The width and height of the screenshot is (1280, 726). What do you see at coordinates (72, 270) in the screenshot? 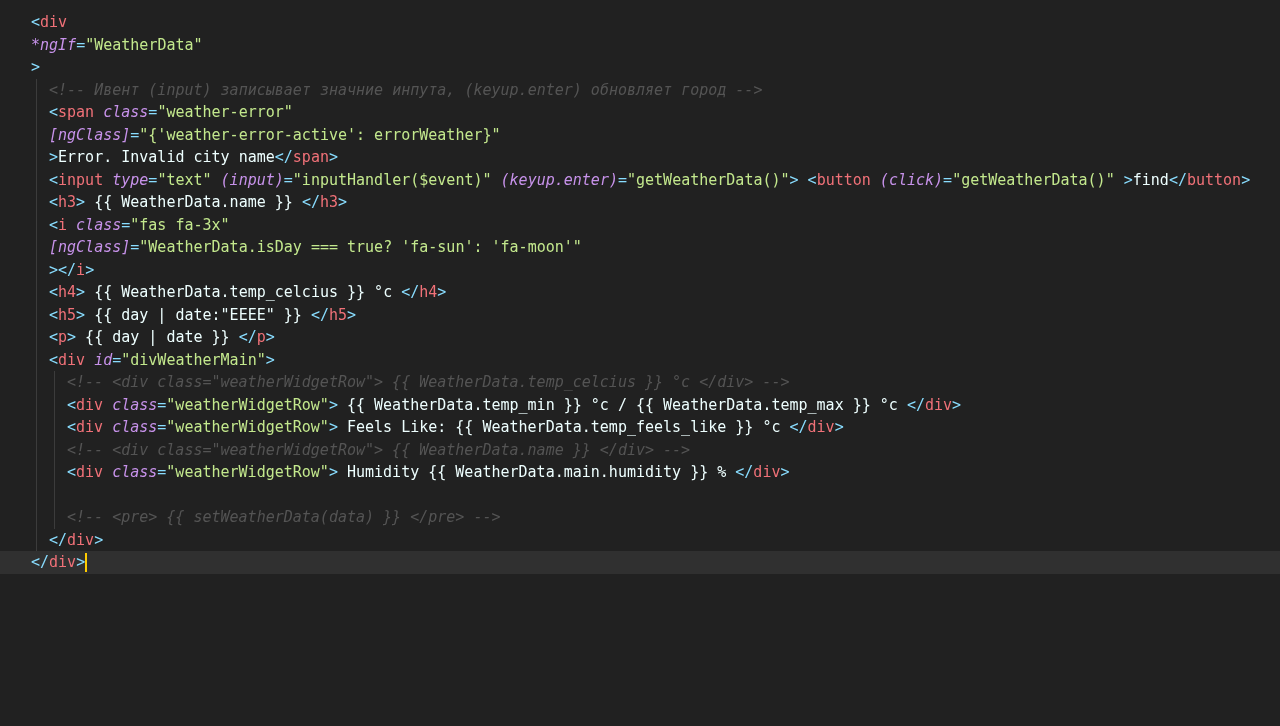
I see `code-line: ></i>` at bounding box center [72, 270].